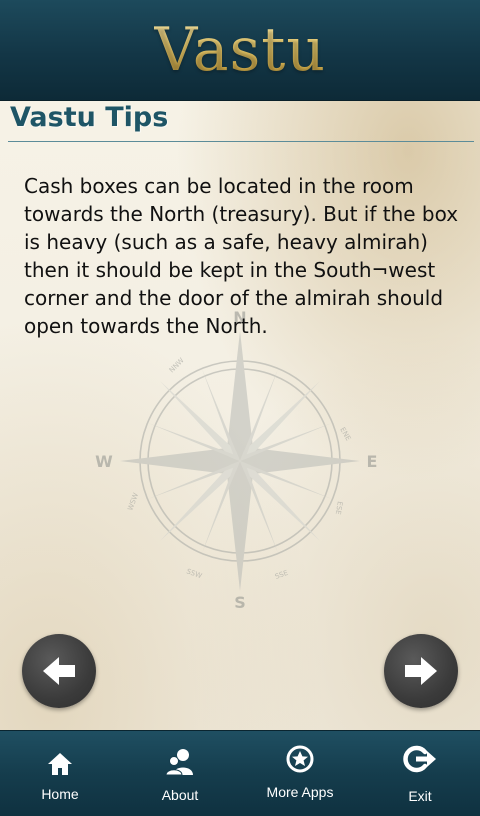  What do you see at coordinates (345, 434) in the screenshot?
I see `compass-ene-label: ENE` at bounding box center [345, 434].